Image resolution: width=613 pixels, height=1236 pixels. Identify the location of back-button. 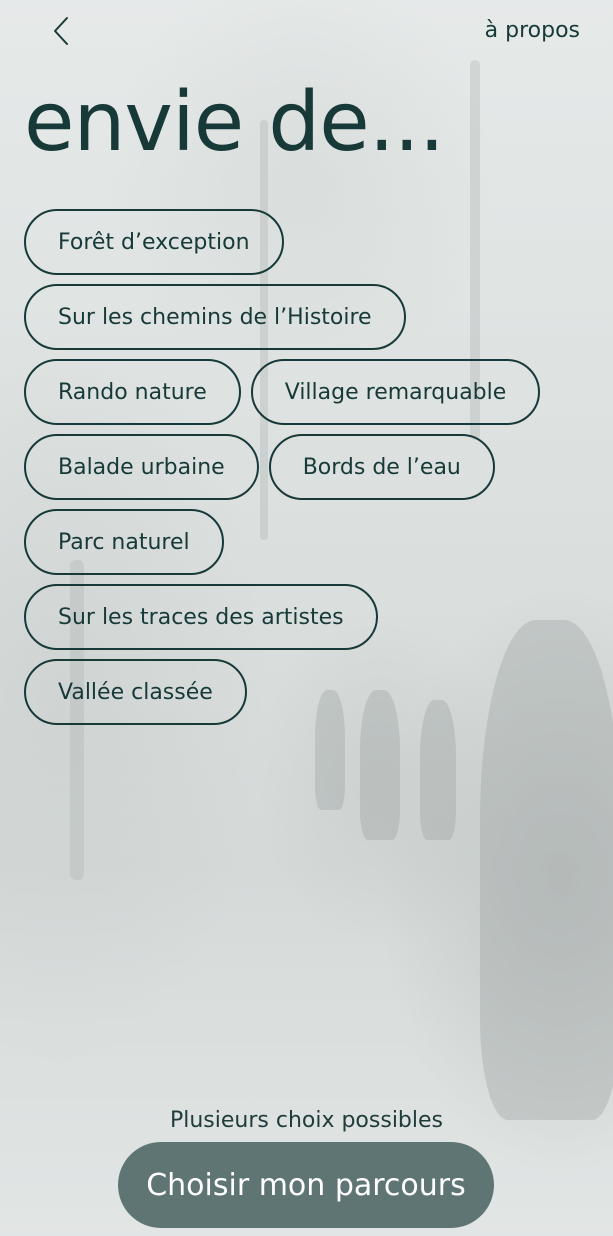
(61, 33).